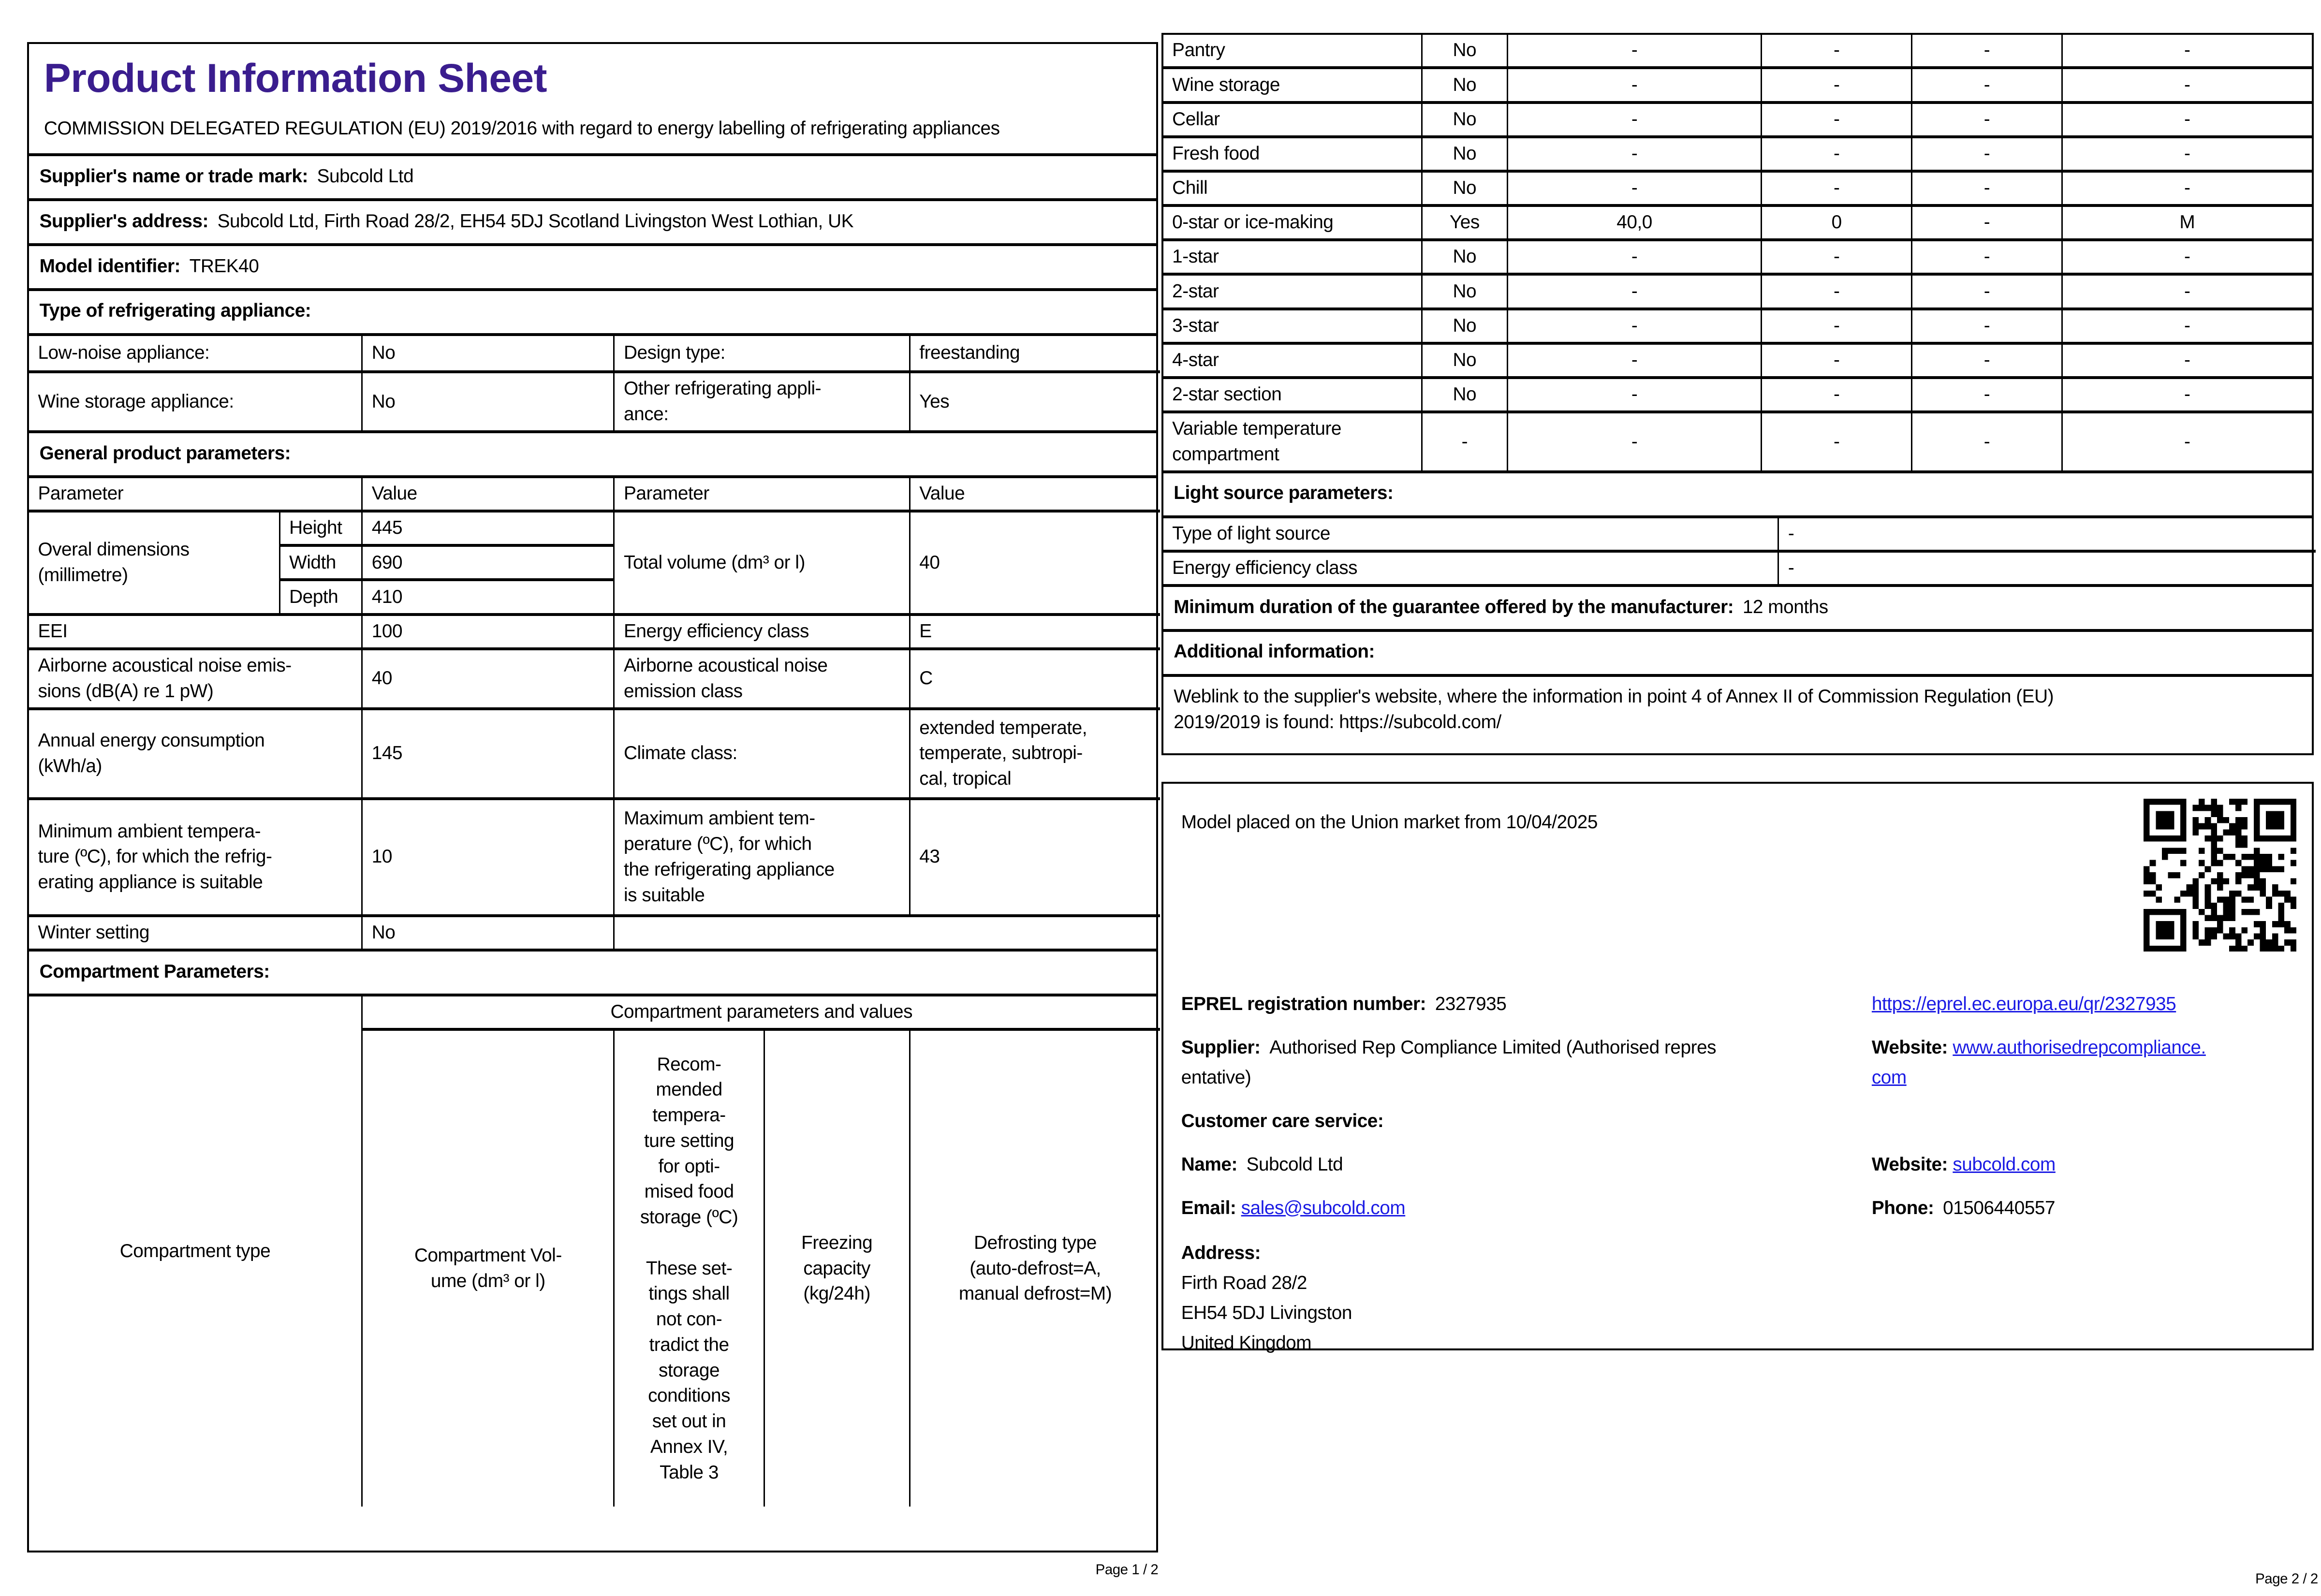 The height and width of the screenshot is (1596, 2321). What do you see at coordinates (321, 597) in the screenshot?
I see `dimension-label: Depth` at bounding box center [321, 597].